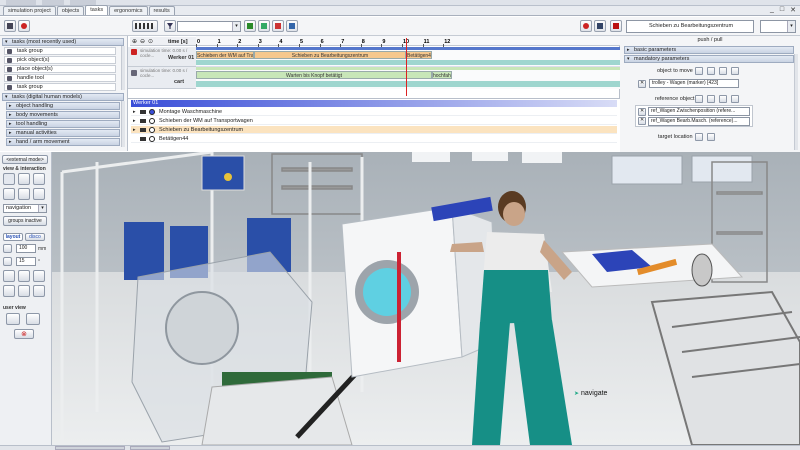  What do you see at coordinates (26, 248) in the screenshot?
I see `step-value-field: 100` at bounding box center [26, 248].